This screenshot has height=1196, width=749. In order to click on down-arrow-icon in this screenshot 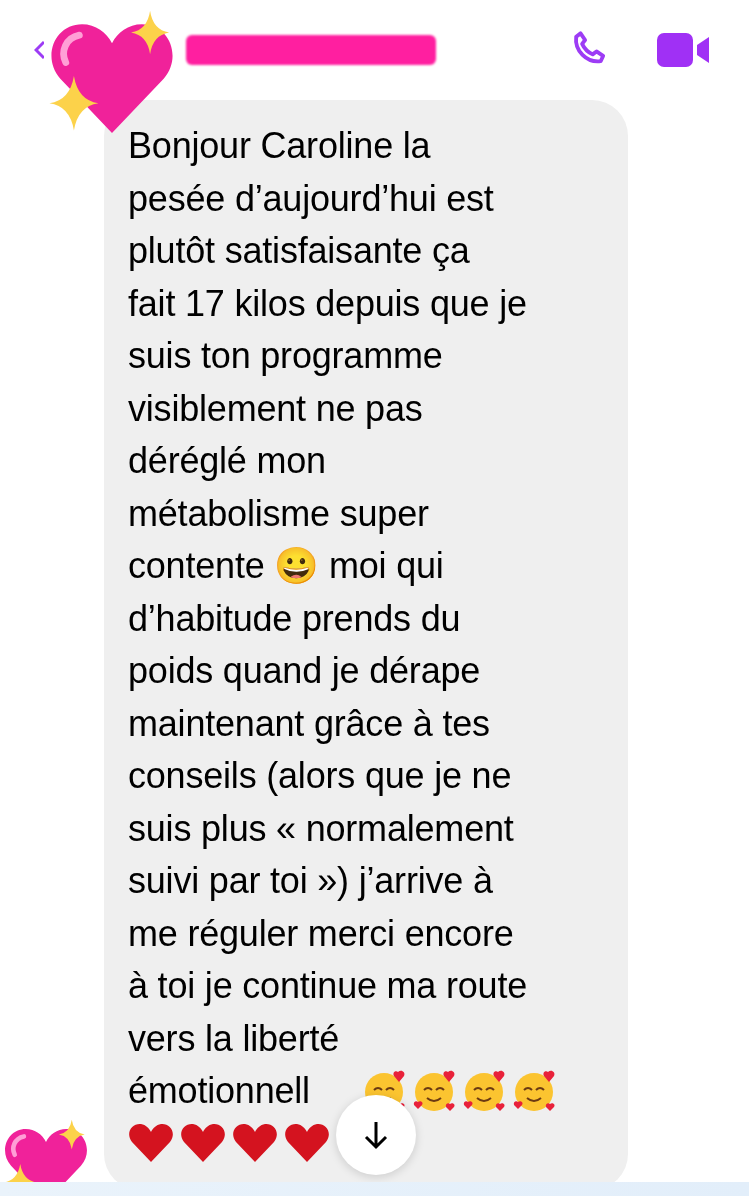, I will do `click(376, 1135)`.